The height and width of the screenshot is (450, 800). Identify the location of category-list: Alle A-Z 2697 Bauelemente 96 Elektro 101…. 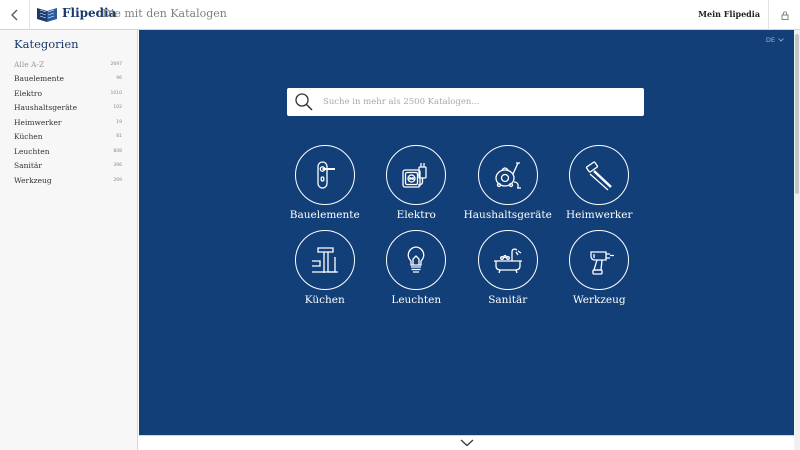
(68, 122).